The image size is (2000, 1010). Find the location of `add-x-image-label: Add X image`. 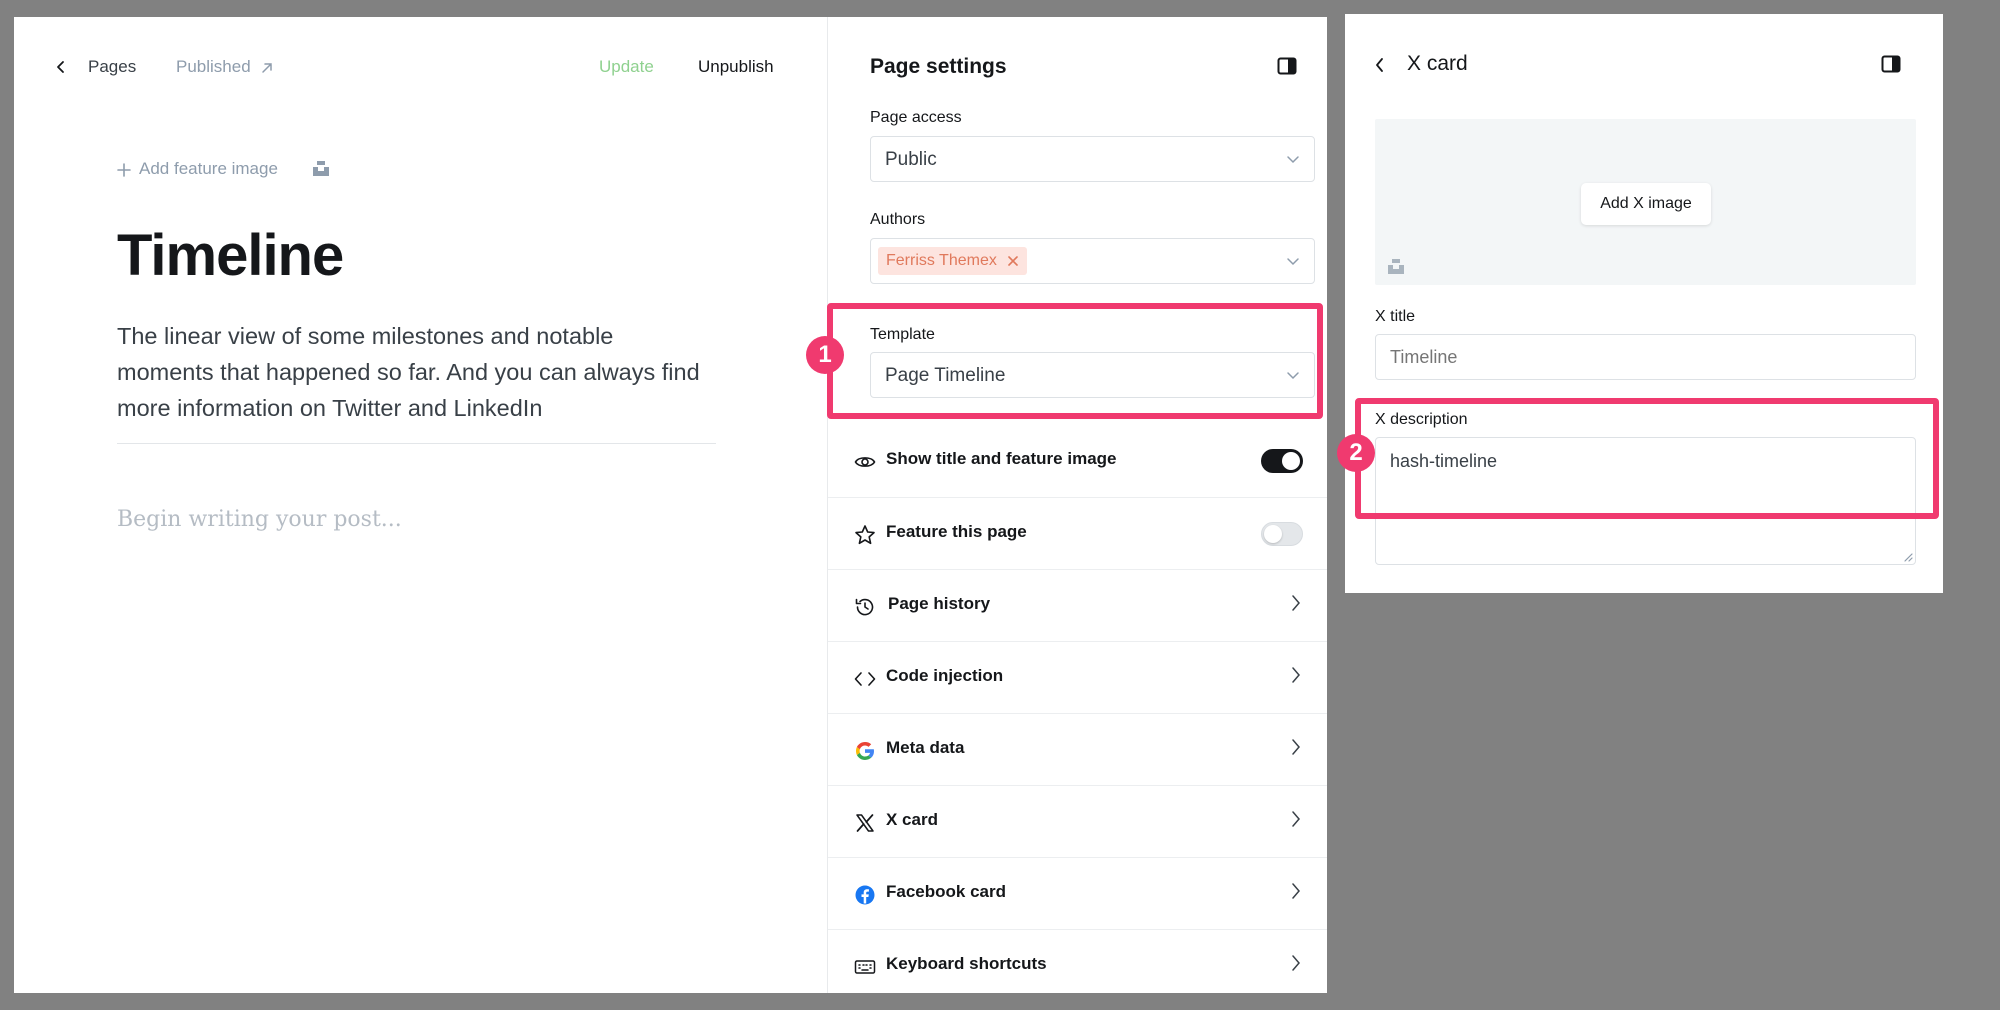

add-x-image-label: Add X image is located at coordinates (1646, 203).